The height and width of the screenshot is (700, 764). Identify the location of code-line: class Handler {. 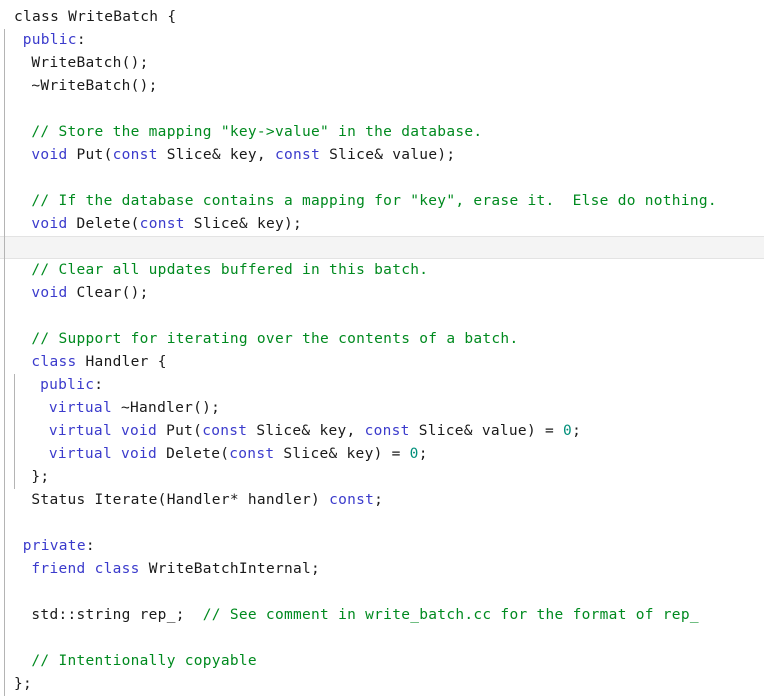
(382, 362).